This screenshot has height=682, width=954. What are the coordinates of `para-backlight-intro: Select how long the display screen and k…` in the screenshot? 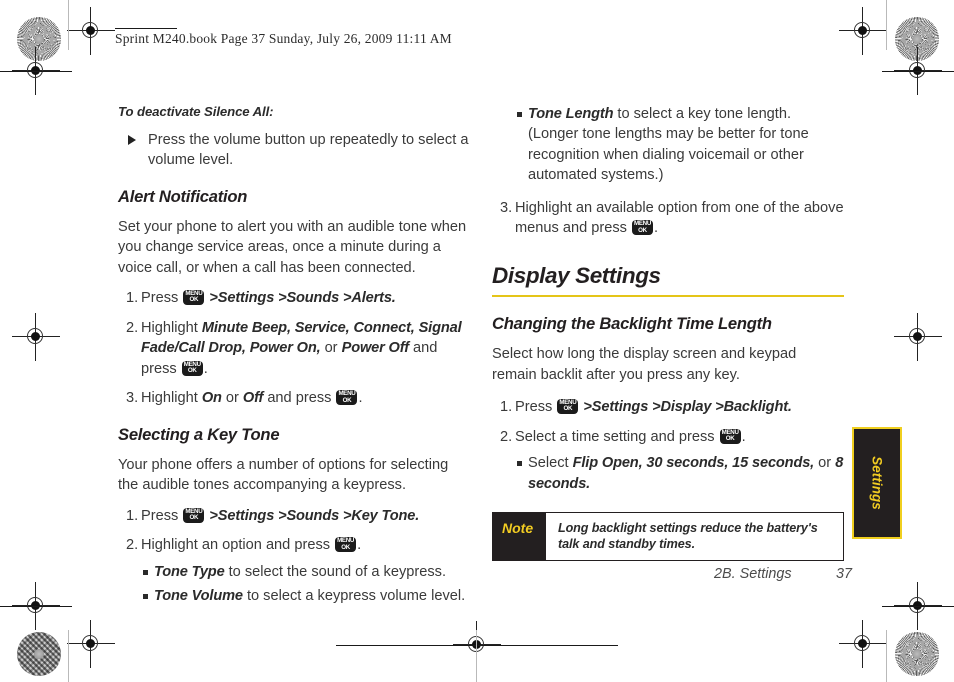 It's located at (644, 364).